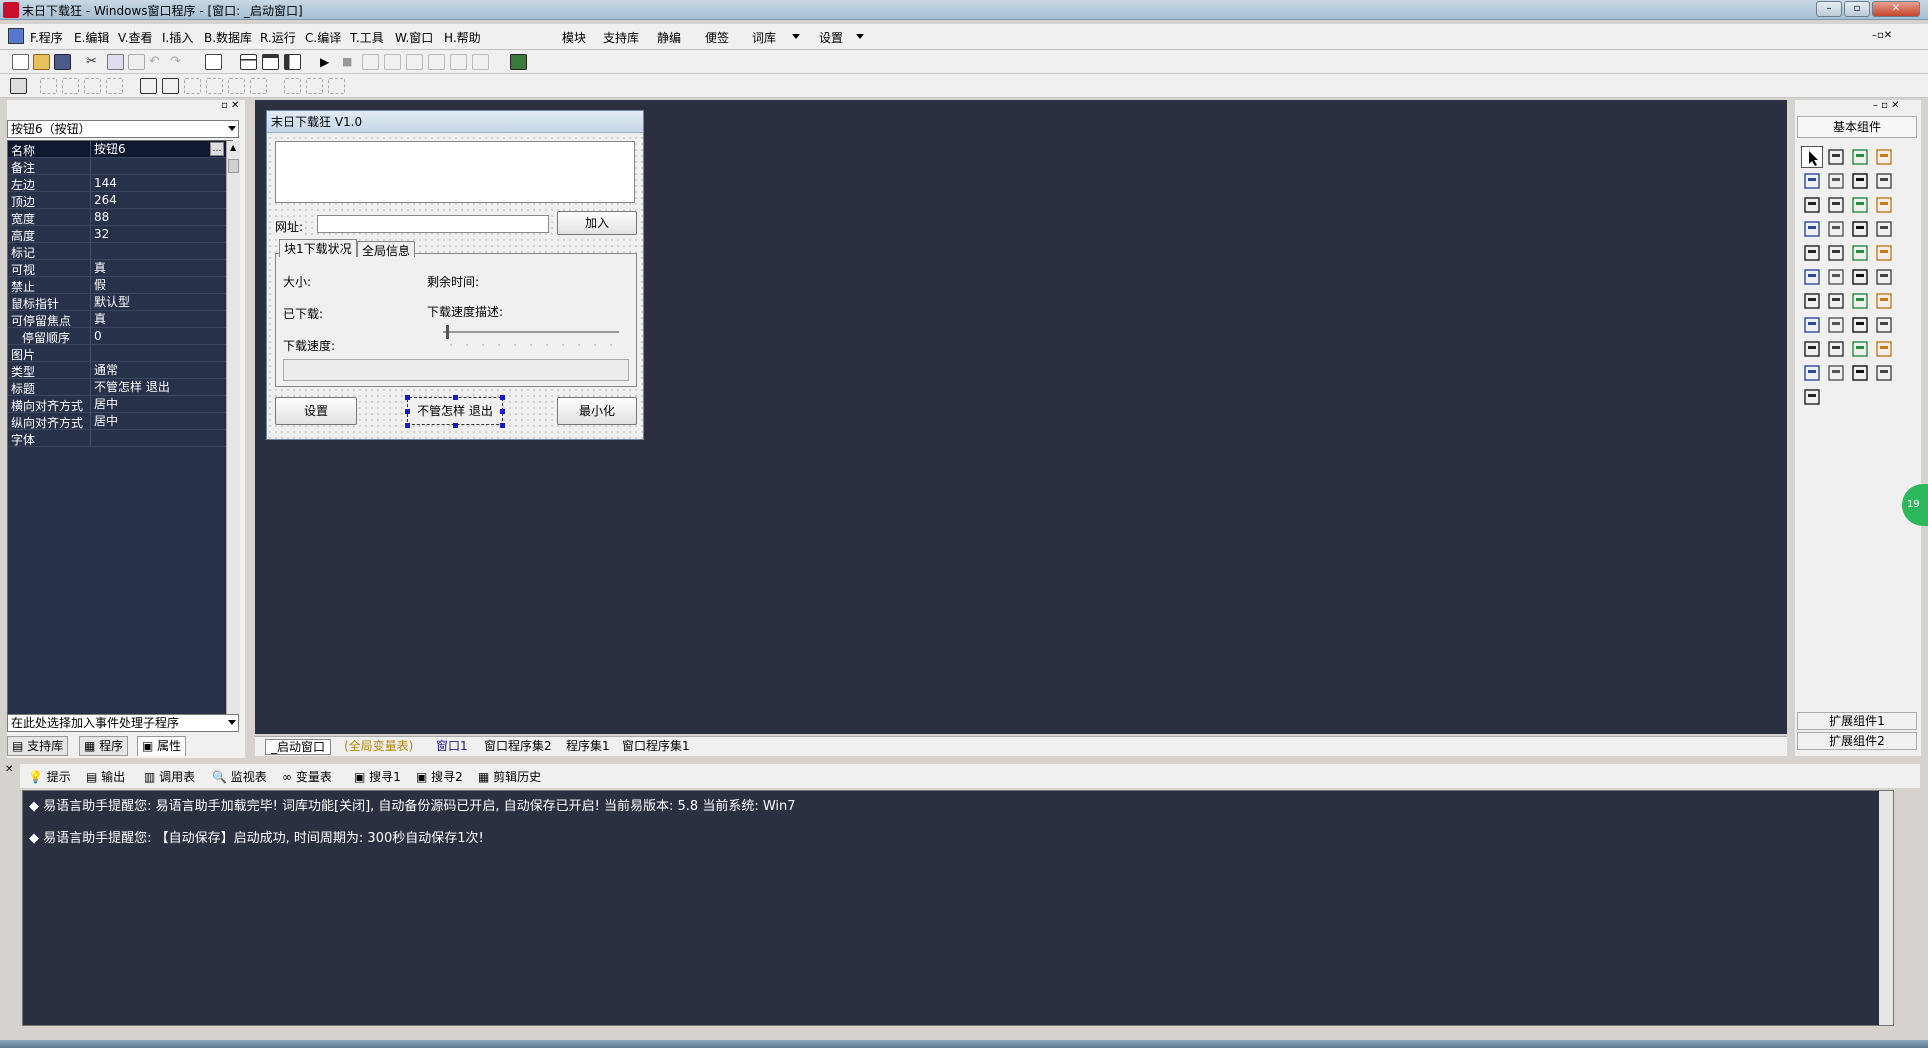 This screenshot has width=1928, height=1048. Describe the element at coordinates (1857, 9) in the screenshot. I see `maximize-window-button: ▫` at that location.